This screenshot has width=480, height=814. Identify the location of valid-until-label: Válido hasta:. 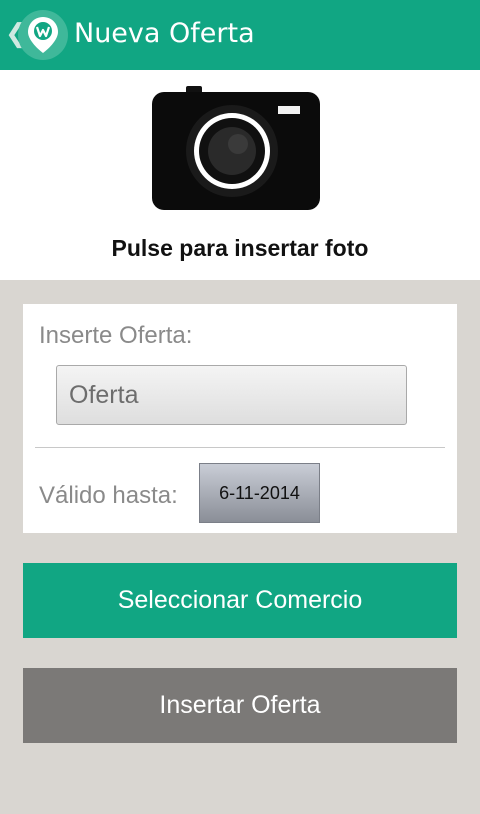
(108, 495).